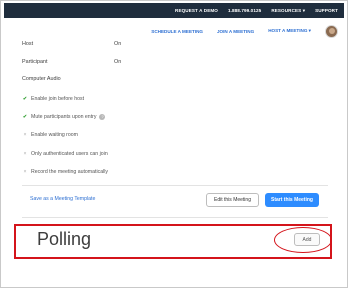 Image resolution: width=348 pixels, height=288 pixels. I want to click on option-waiting-room: × Enable waiting room, so click(50, 135).